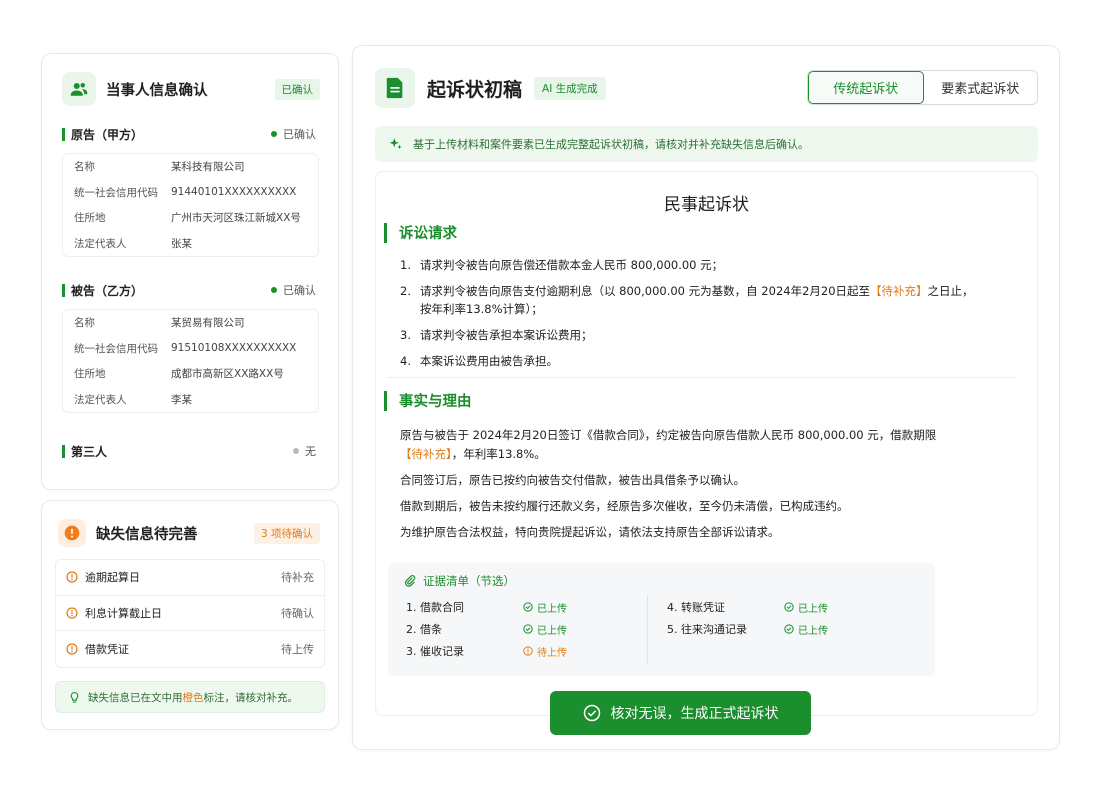 The width and height of the screenshot is (1112, 800). I want to click on tab-traditional: 传统起诉状, so click(866, 87).